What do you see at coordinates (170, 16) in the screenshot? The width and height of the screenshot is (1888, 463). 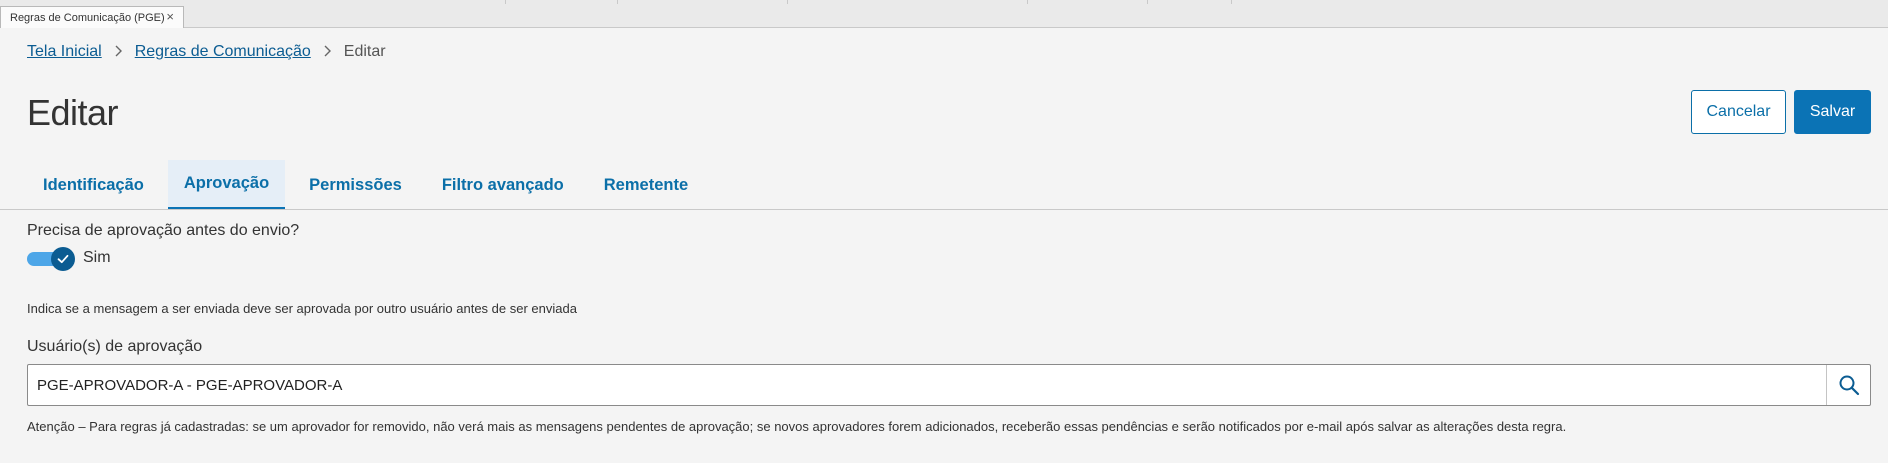 I see `close-icon: ×` at bounding box center [170, 16].